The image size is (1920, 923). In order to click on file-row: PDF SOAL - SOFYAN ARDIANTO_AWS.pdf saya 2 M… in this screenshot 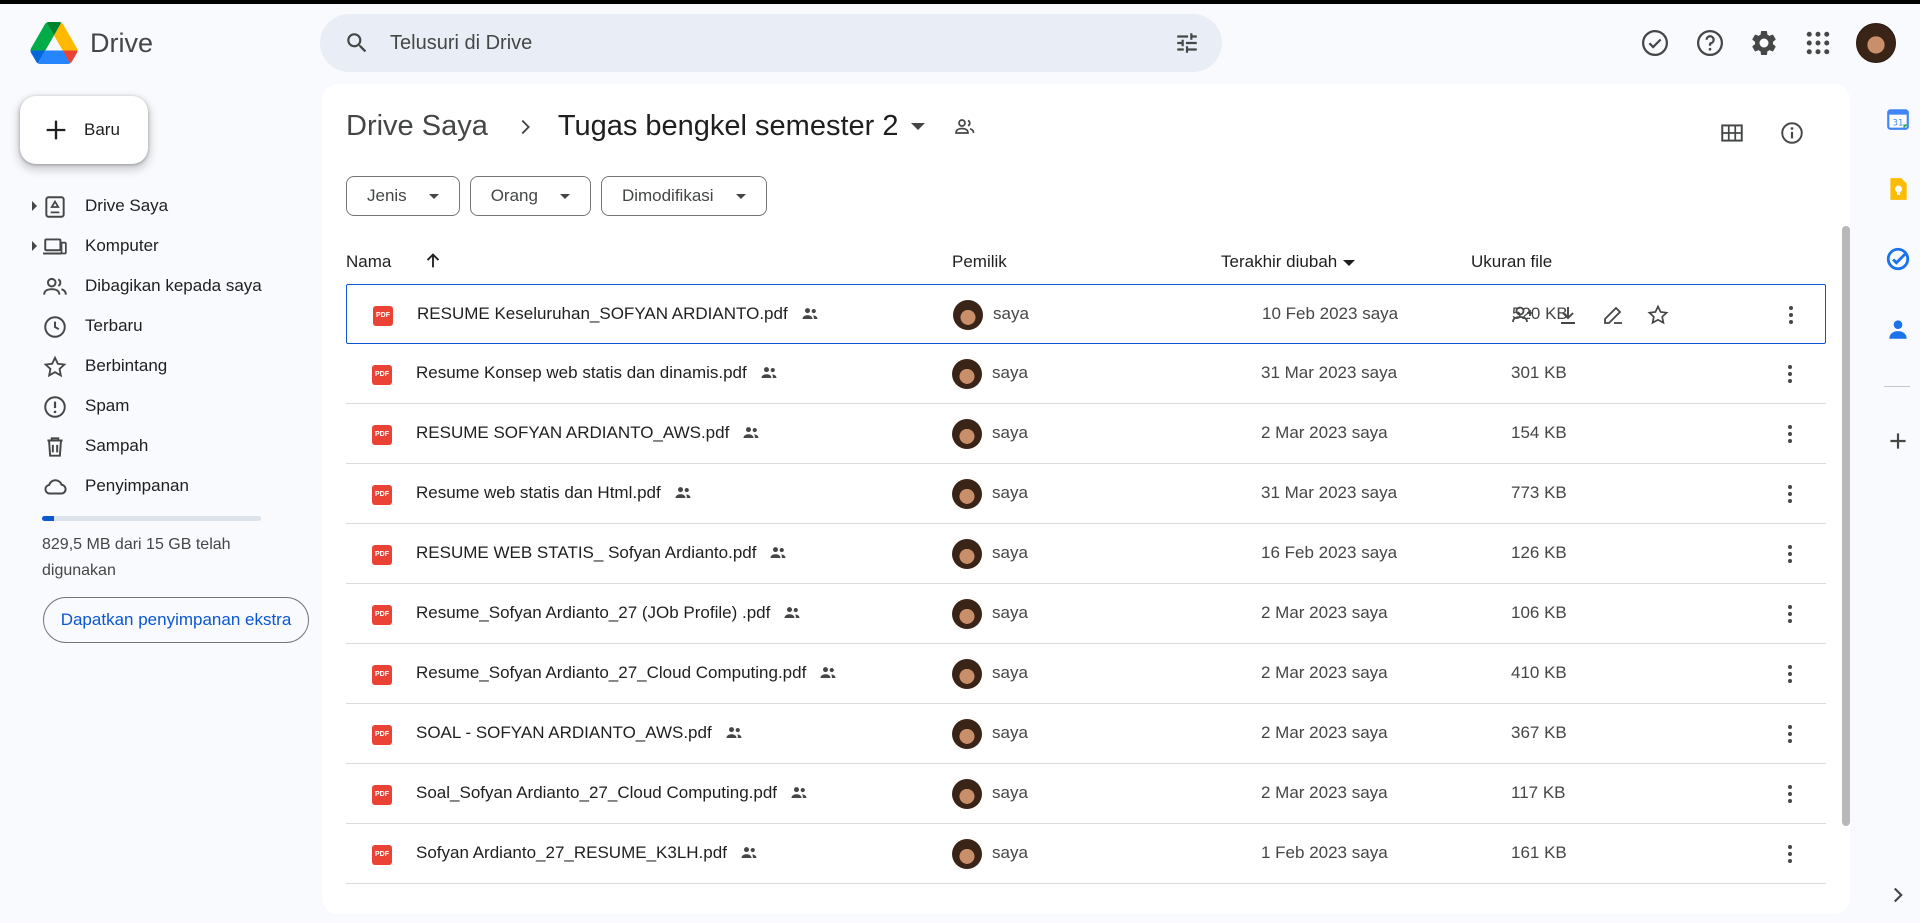, I will do `click(1086, 734)`.